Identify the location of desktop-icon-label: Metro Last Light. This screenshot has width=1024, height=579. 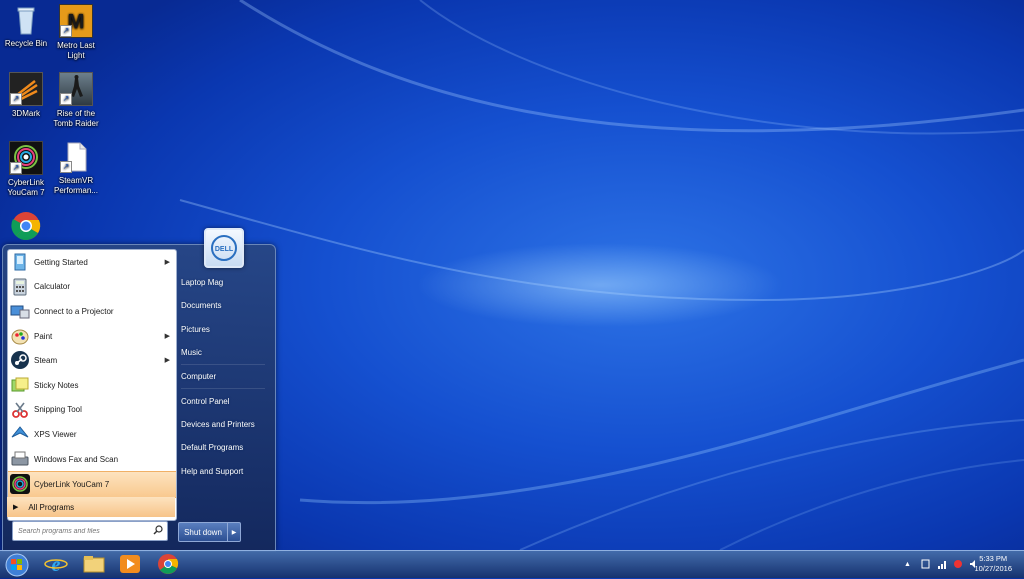
(76, 50).